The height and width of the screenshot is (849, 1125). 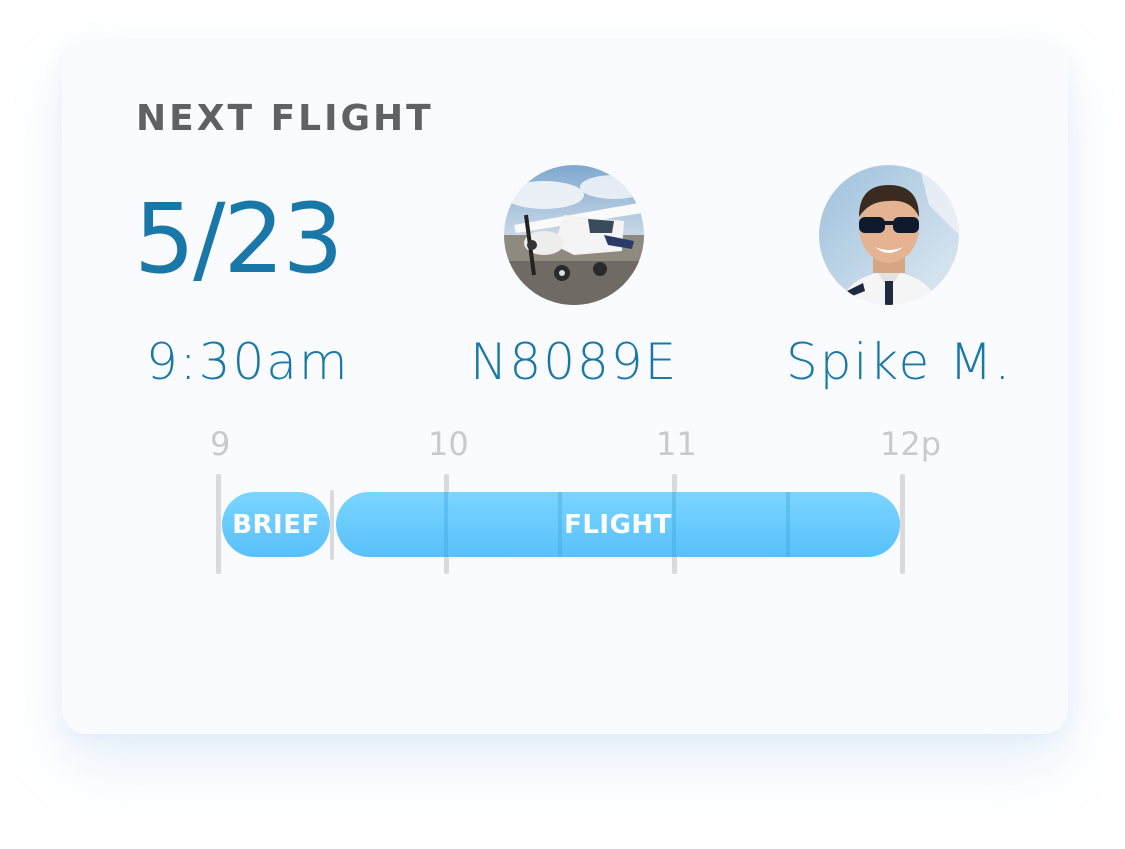 What do you see at coordinates (220, 444) in the screenshot?
I see `tick-label-9: 9` at bounding box center [220, 444].